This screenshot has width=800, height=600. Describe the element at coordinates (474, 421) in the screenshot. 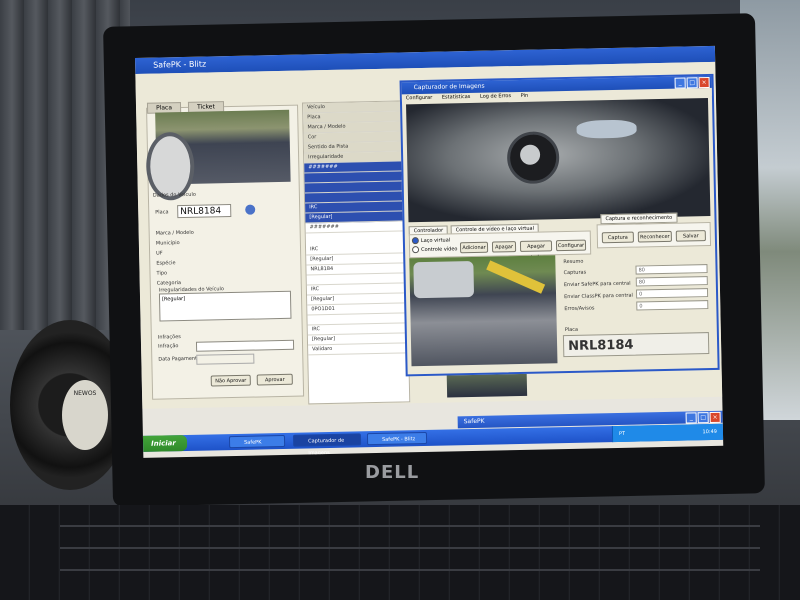

I see `safepk-mini-title: SafePK` at that location.